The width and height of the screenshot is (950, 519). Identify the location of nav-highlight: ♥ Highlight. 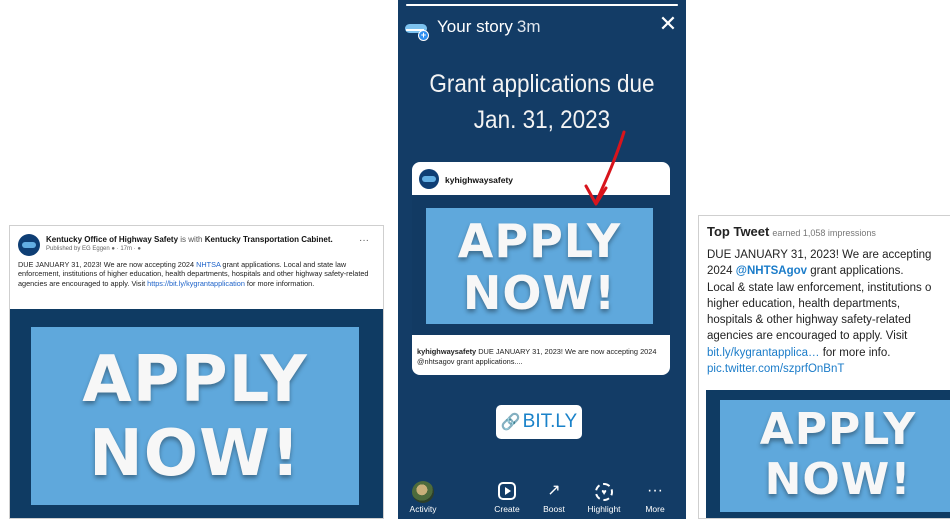
(604, 496).